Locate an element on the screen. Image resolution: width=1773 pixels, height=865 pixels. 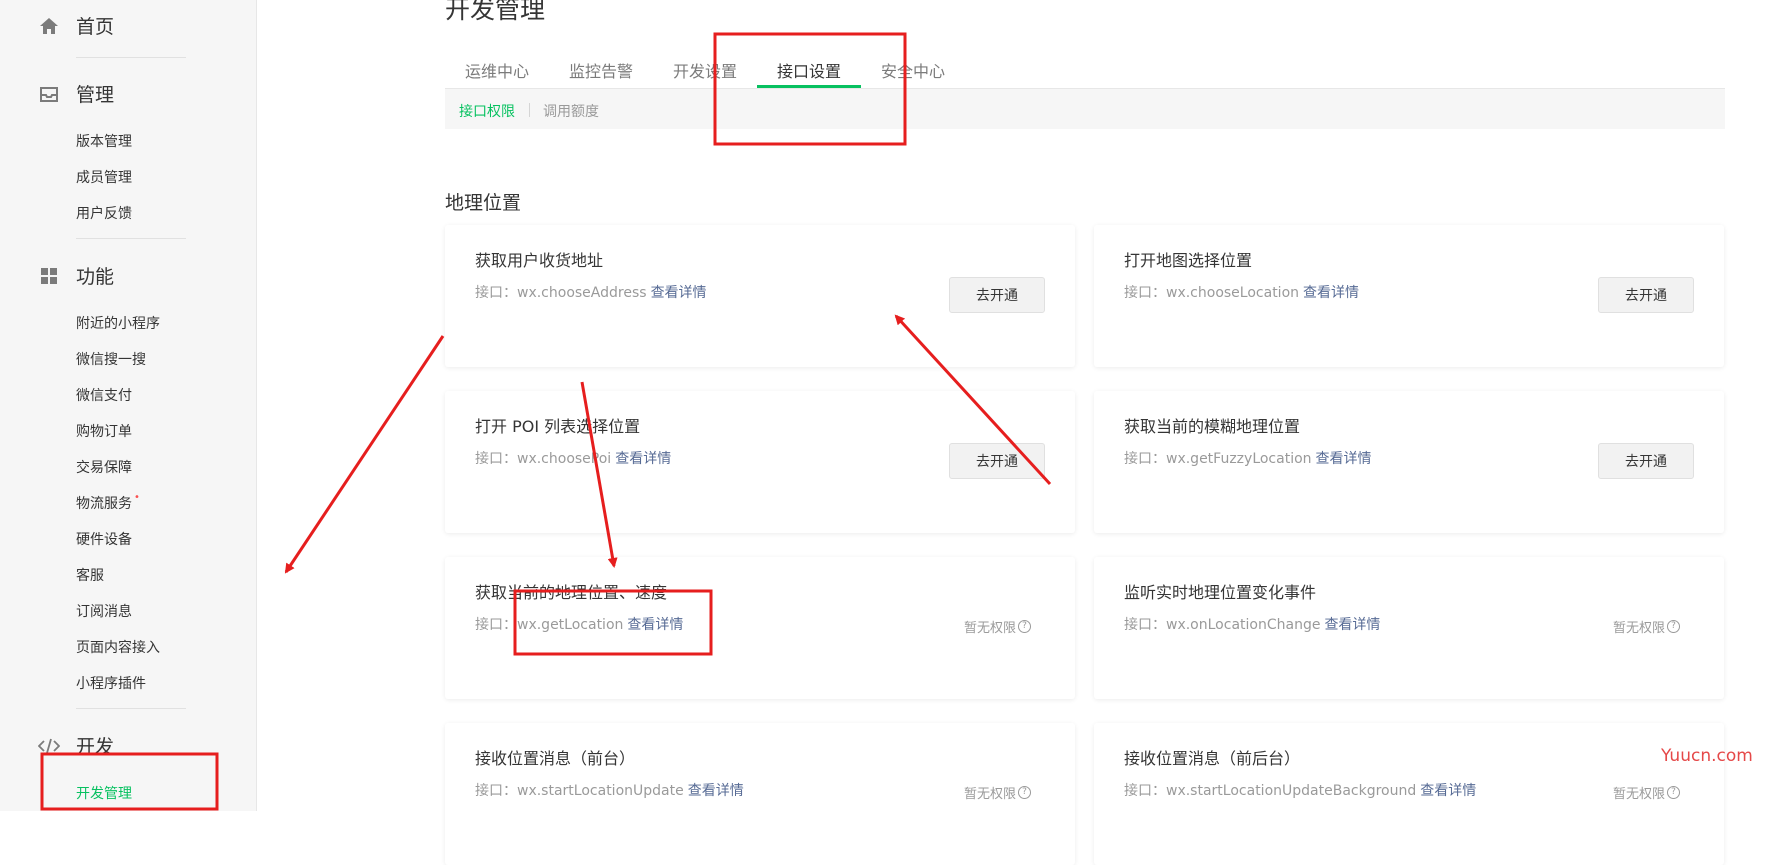
nav-features: 功能 is located at coordinates (76, 275).